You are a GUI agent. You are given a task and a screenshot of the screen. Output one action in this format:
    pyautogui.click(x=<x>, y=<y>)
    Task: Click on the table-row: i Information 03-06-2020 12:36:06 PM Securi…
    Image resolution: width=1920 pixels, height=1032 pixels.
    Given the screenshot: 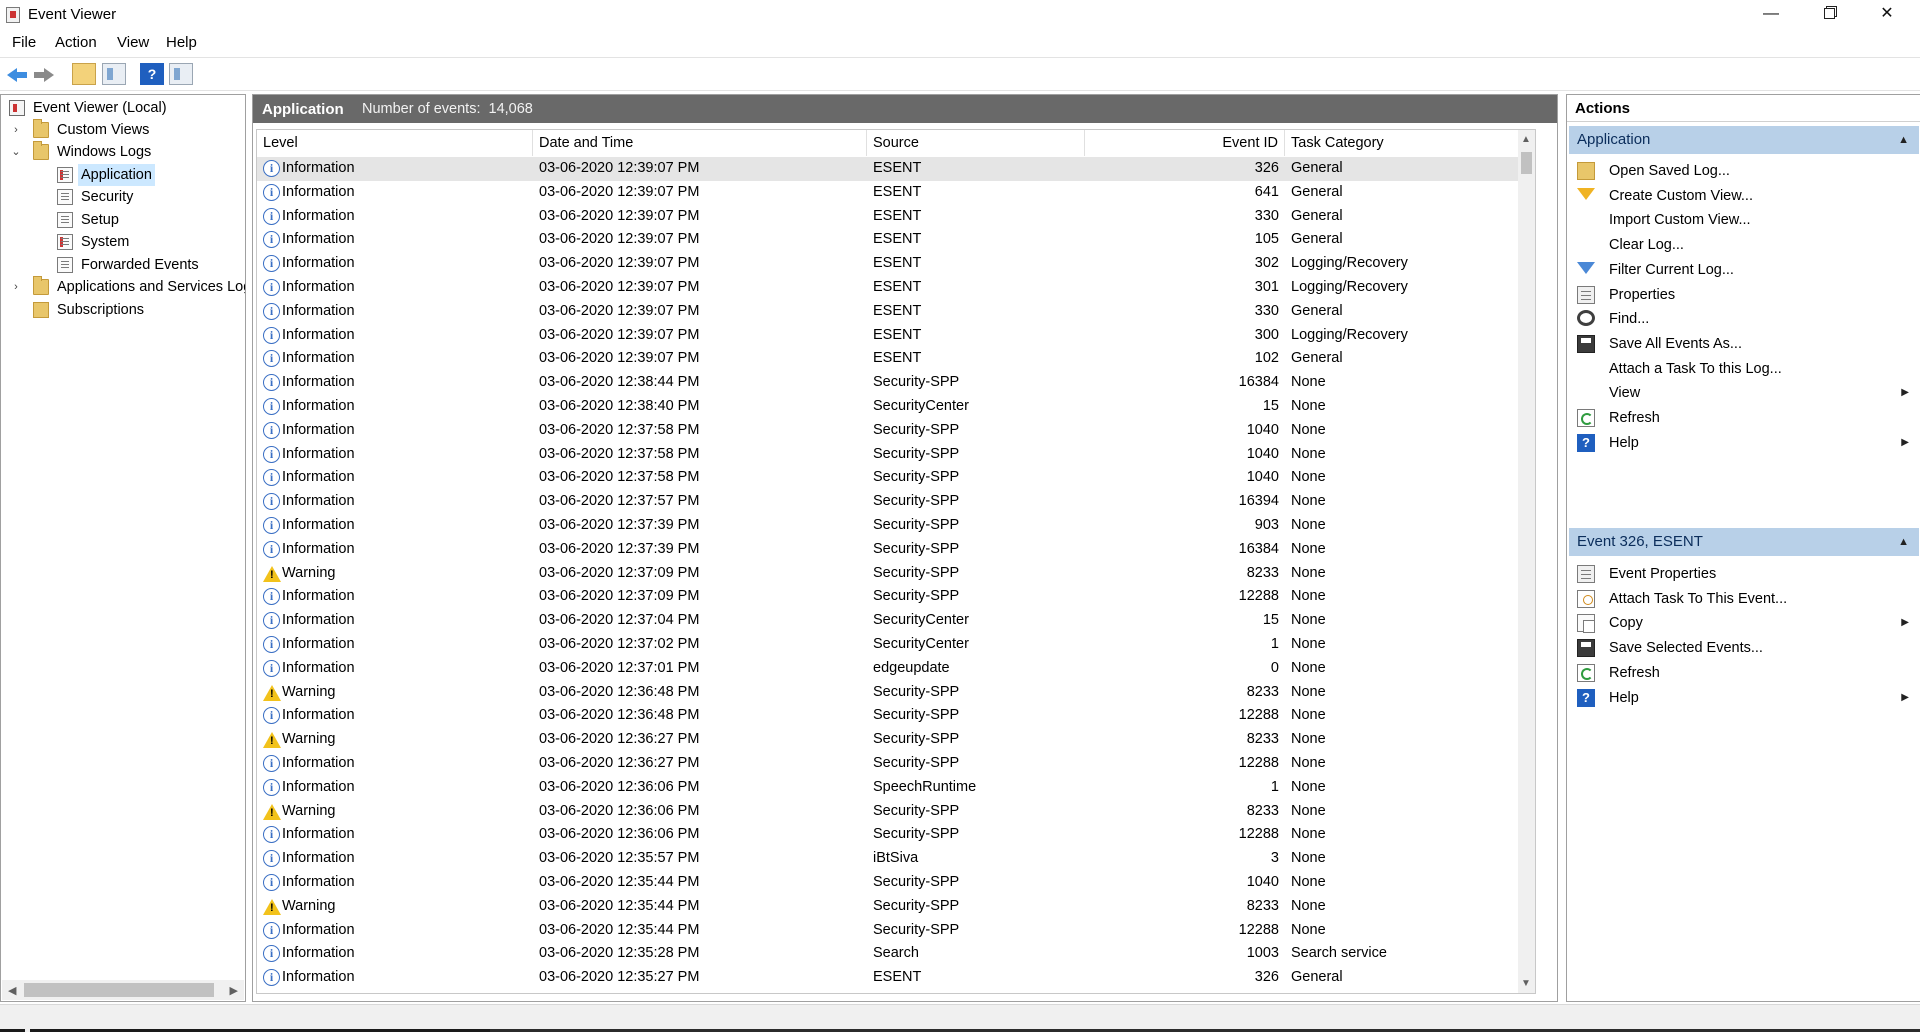 What is the action you would take?
    pyautogui.click(x=888, y=835)
    